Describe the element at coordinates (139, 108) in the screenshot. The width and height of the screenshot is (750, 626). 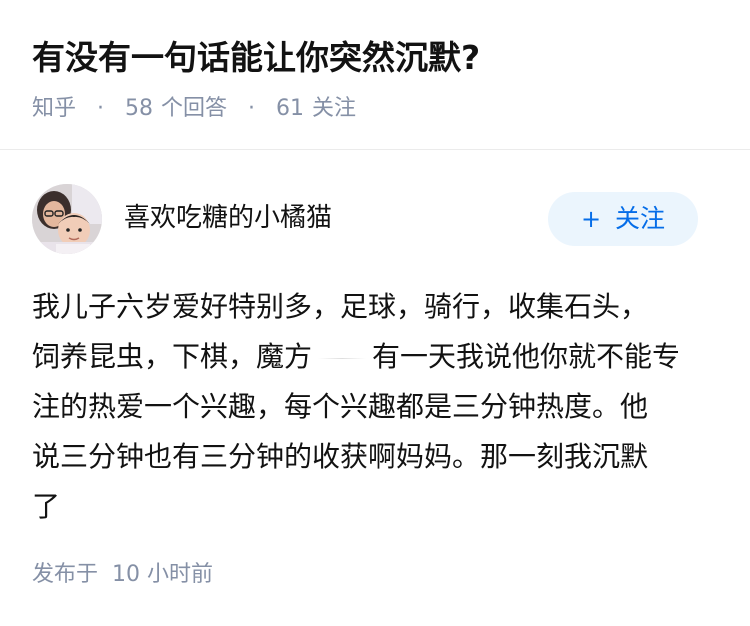
I see `answers-count: 58` at that location.